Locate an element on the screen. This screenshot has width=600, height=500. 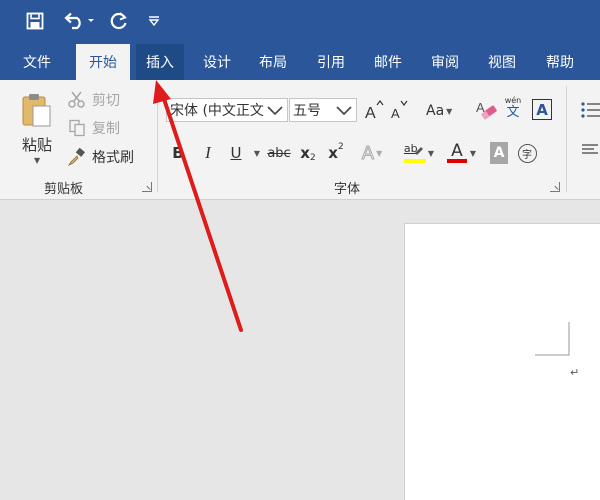
quick-access-toolbar is located at coordinates (300, 22).